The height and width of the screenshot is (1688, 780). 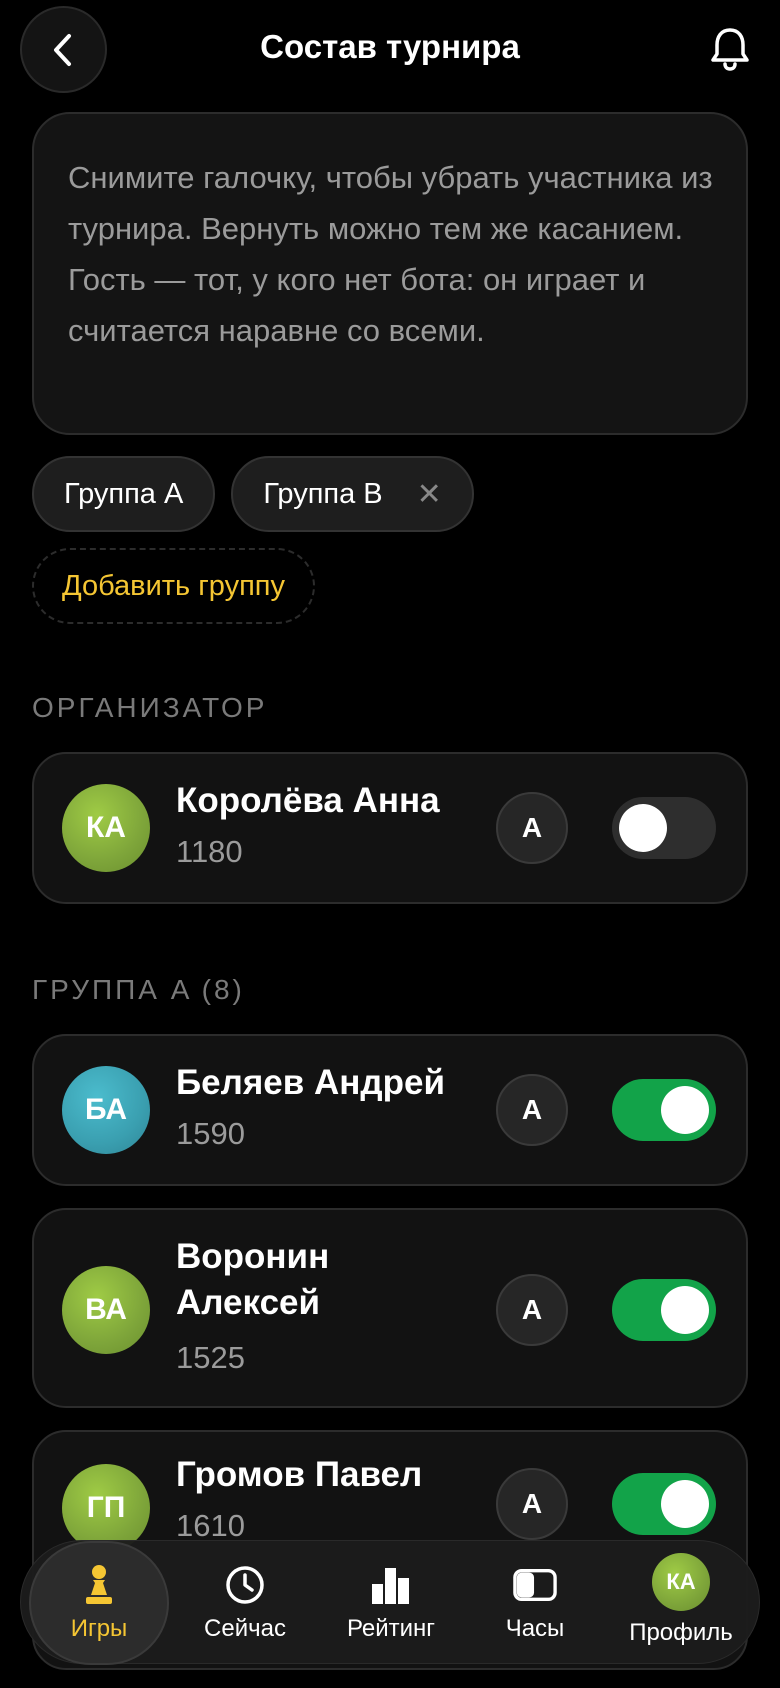 I want to click on player-rating: 1180, so click(x=209, y=851).